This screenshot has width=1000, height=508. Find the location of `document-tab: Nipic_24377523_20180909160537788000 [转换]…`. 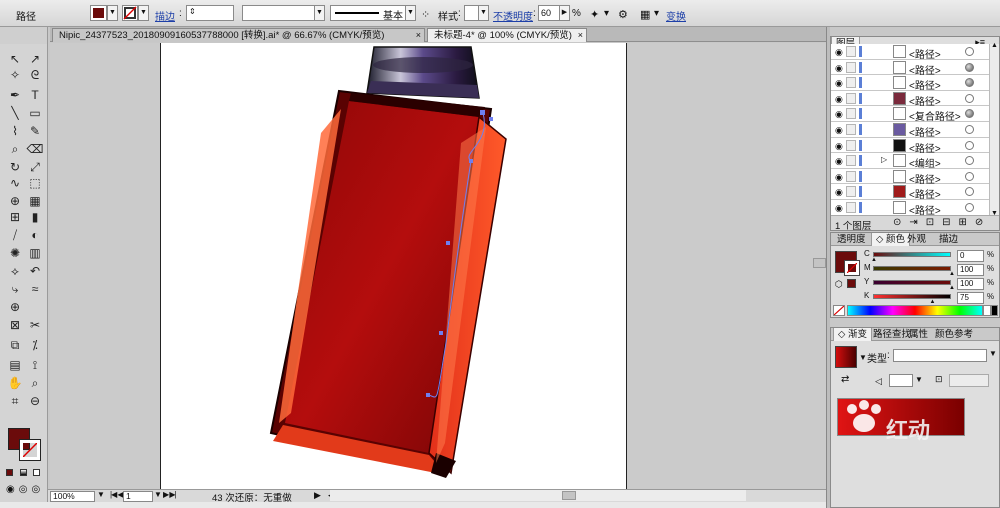

document-tab: Nipic_24377523_20180909160537788000 [转换]… is located at coordinates (238, 35).